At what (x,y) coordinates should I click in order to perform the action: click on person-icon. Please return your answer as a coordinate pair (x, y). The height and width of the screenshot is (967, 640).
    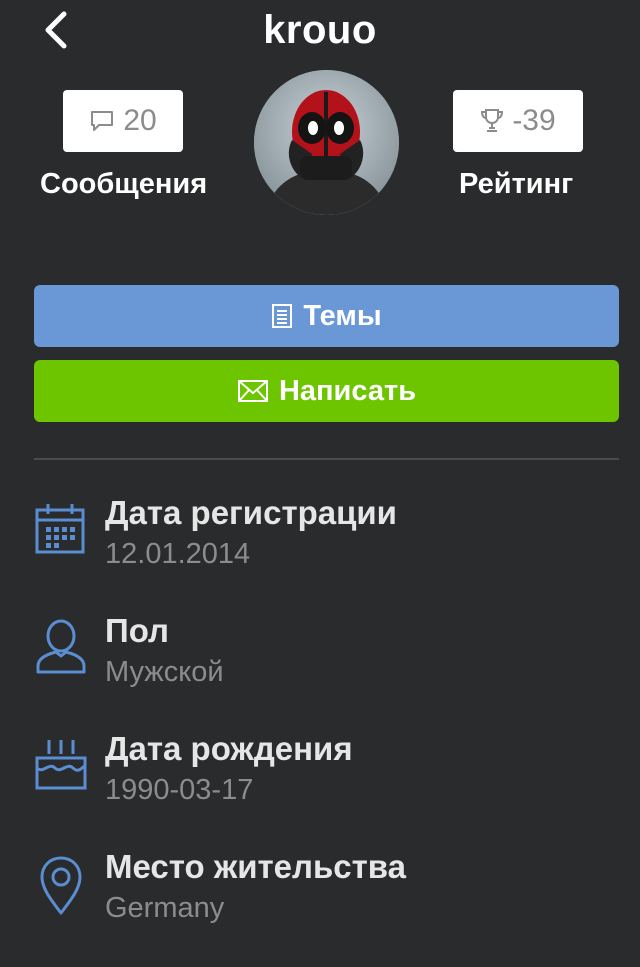
    Looking at the image, I should click on (61, 646).